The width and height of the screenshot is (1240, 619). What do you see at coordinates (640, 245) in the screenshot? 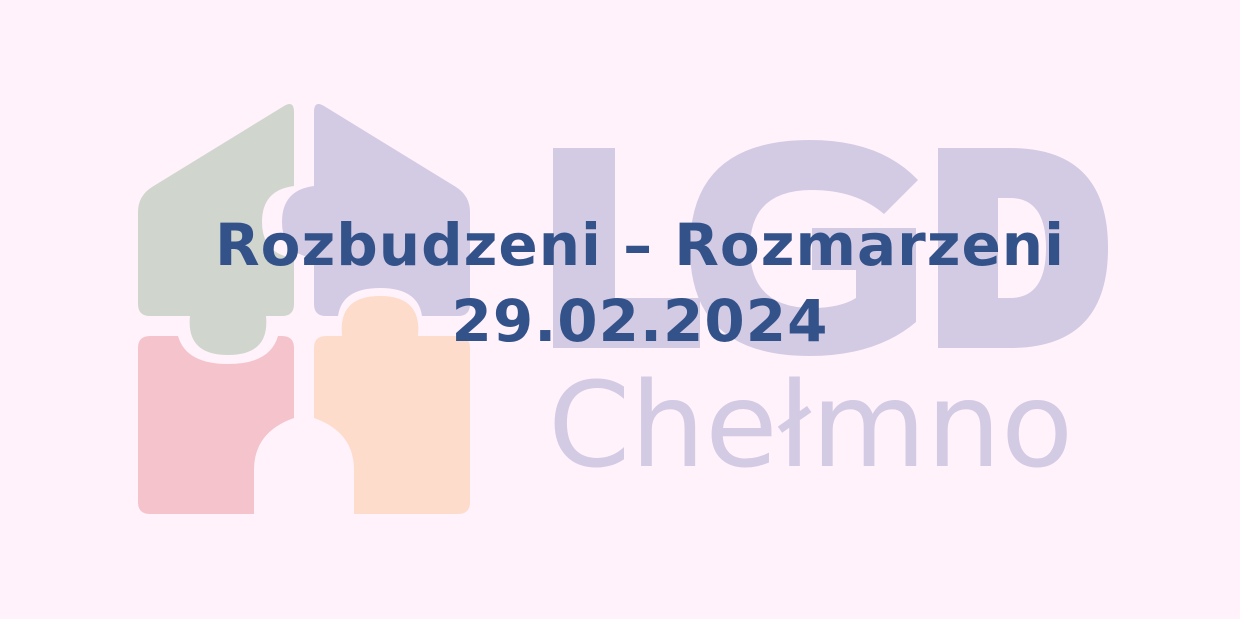
I see `event-title: Rozbudzeni – Rozmarzeni` at bounding box center [640, 245].